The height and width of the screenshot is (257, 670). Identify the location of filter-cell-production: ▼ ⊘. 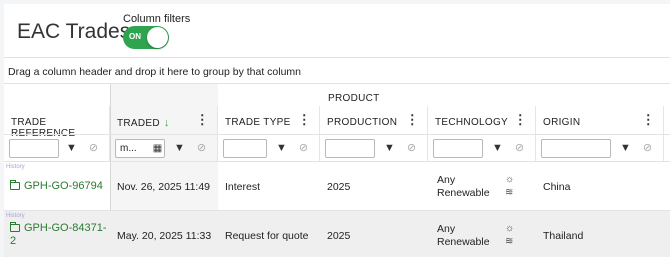
(374, 148).